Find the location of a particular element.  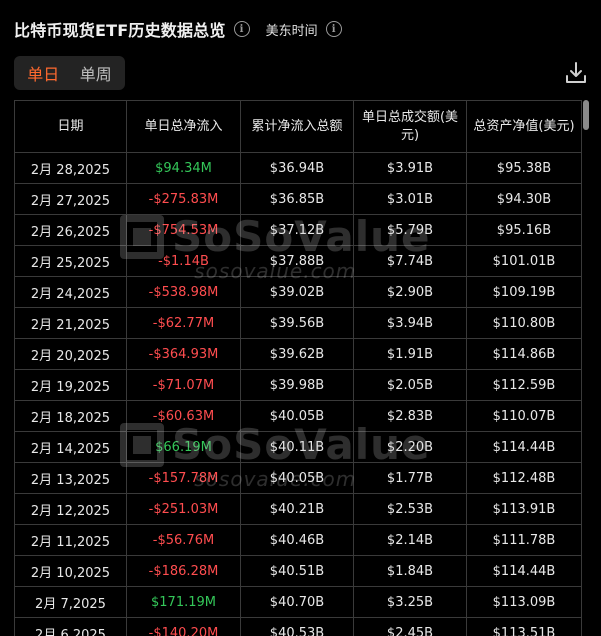

net-inflow-cell: -$157.78M is located at coordinates (183, 478).